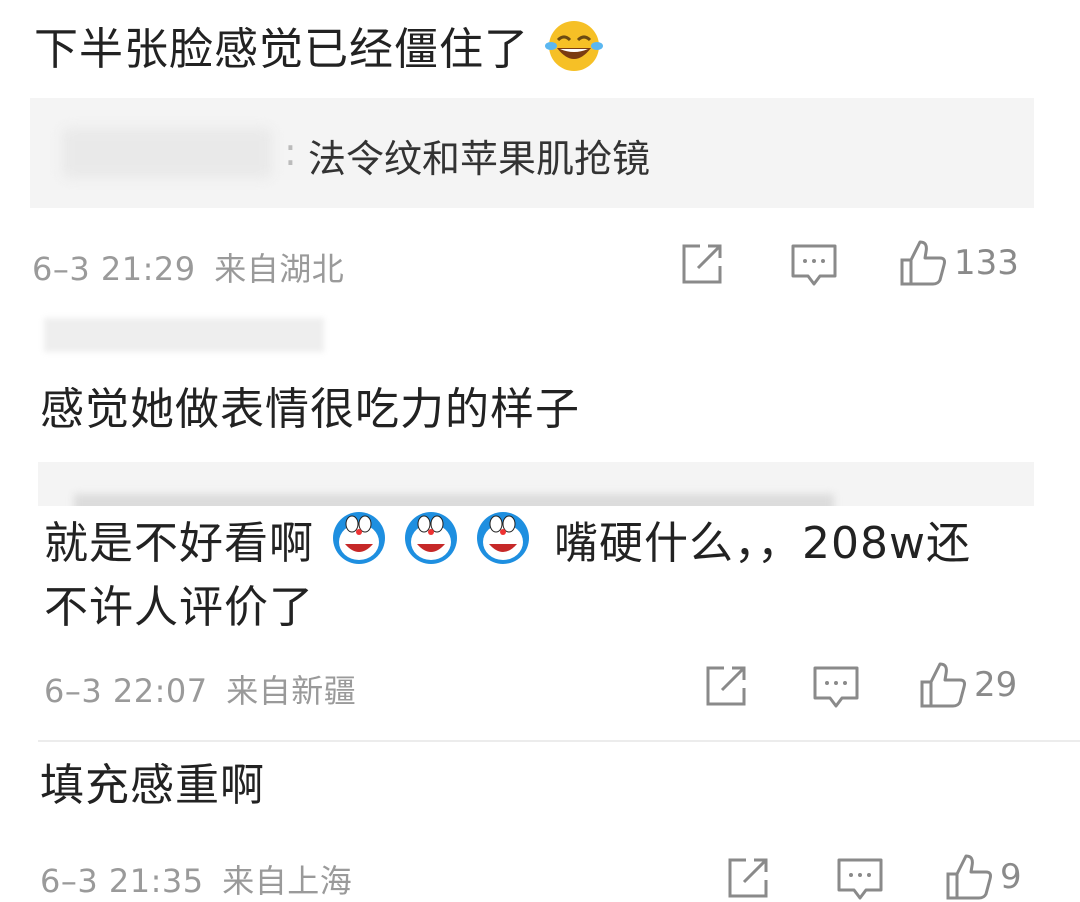  Describe the element at coordinates (559, 741) in the screenshot. I see `divider` at that location.